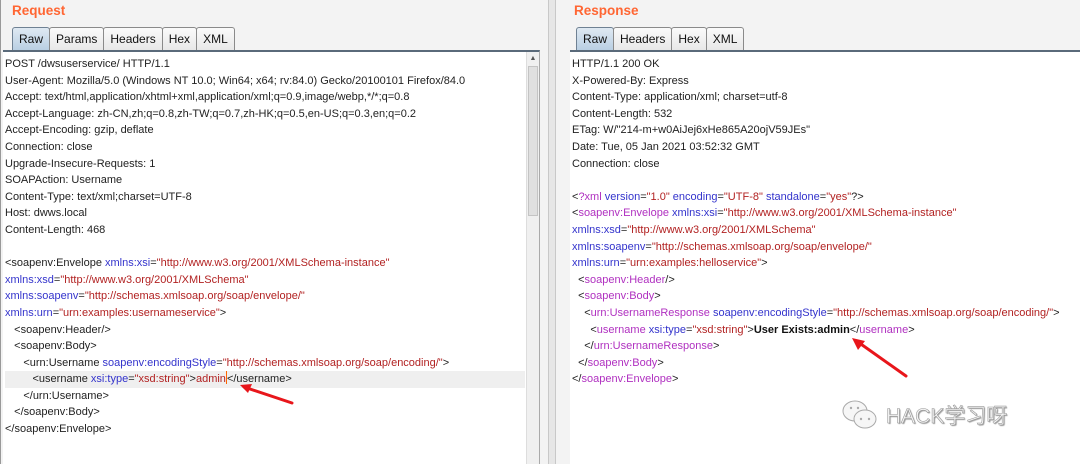 Image resolution: width=1080 pixels, height=464 pixels. I want to click on text-segment: <soapenv:Header/>, so click(58, 329).